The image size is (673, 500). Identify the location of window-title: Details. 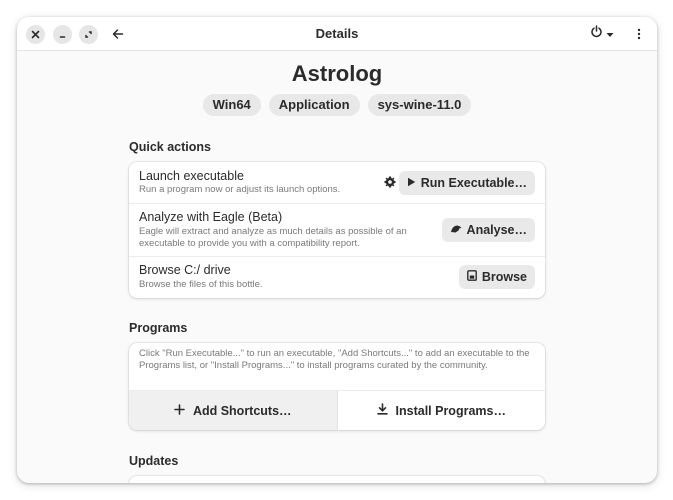
(337, 33).